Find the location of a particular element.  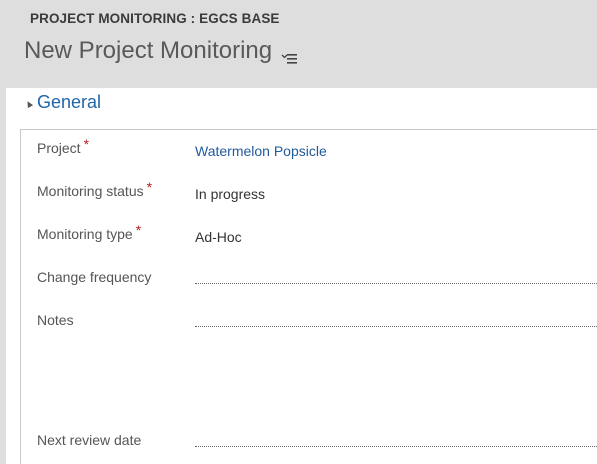

page-title: New Project Monitoring is located at coordinates (148, 50).